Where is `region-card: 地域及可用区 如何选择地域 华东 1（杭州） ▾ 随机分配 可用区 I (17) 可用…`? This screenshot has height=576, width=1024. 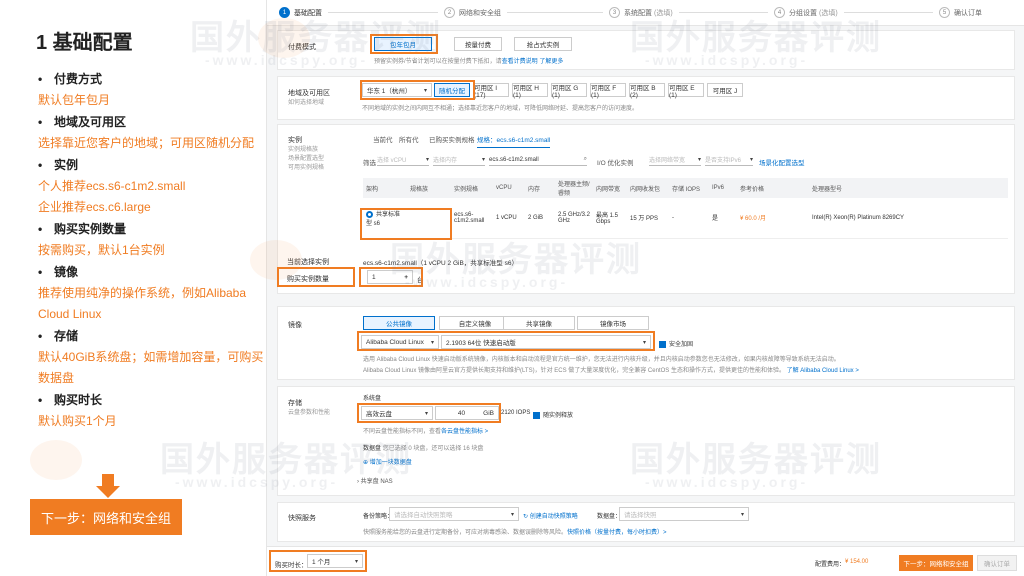
region-card: 地域及可用区 如何选择地域 华东 1（杭州） ▾ 随机分配 可用区 I (17) 可用… is located at coordinates (646, 98).